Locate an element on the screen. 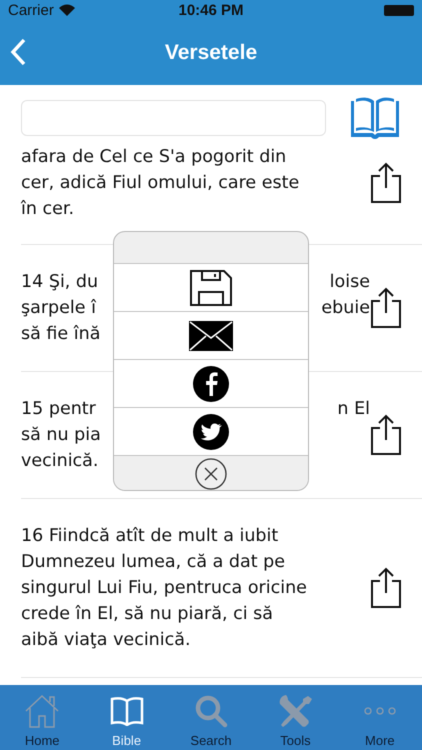  save-icon is located at coordinates (211, 288).